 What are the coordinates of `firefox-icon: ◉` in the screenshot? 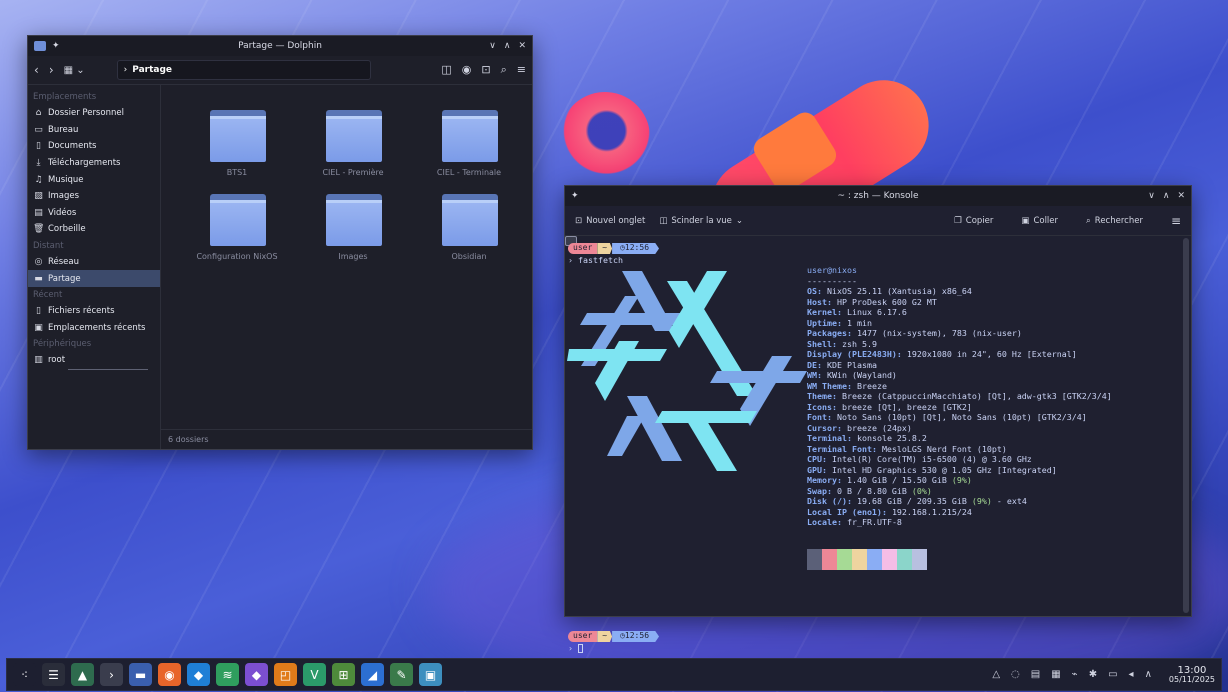 It's located at (169, 674).